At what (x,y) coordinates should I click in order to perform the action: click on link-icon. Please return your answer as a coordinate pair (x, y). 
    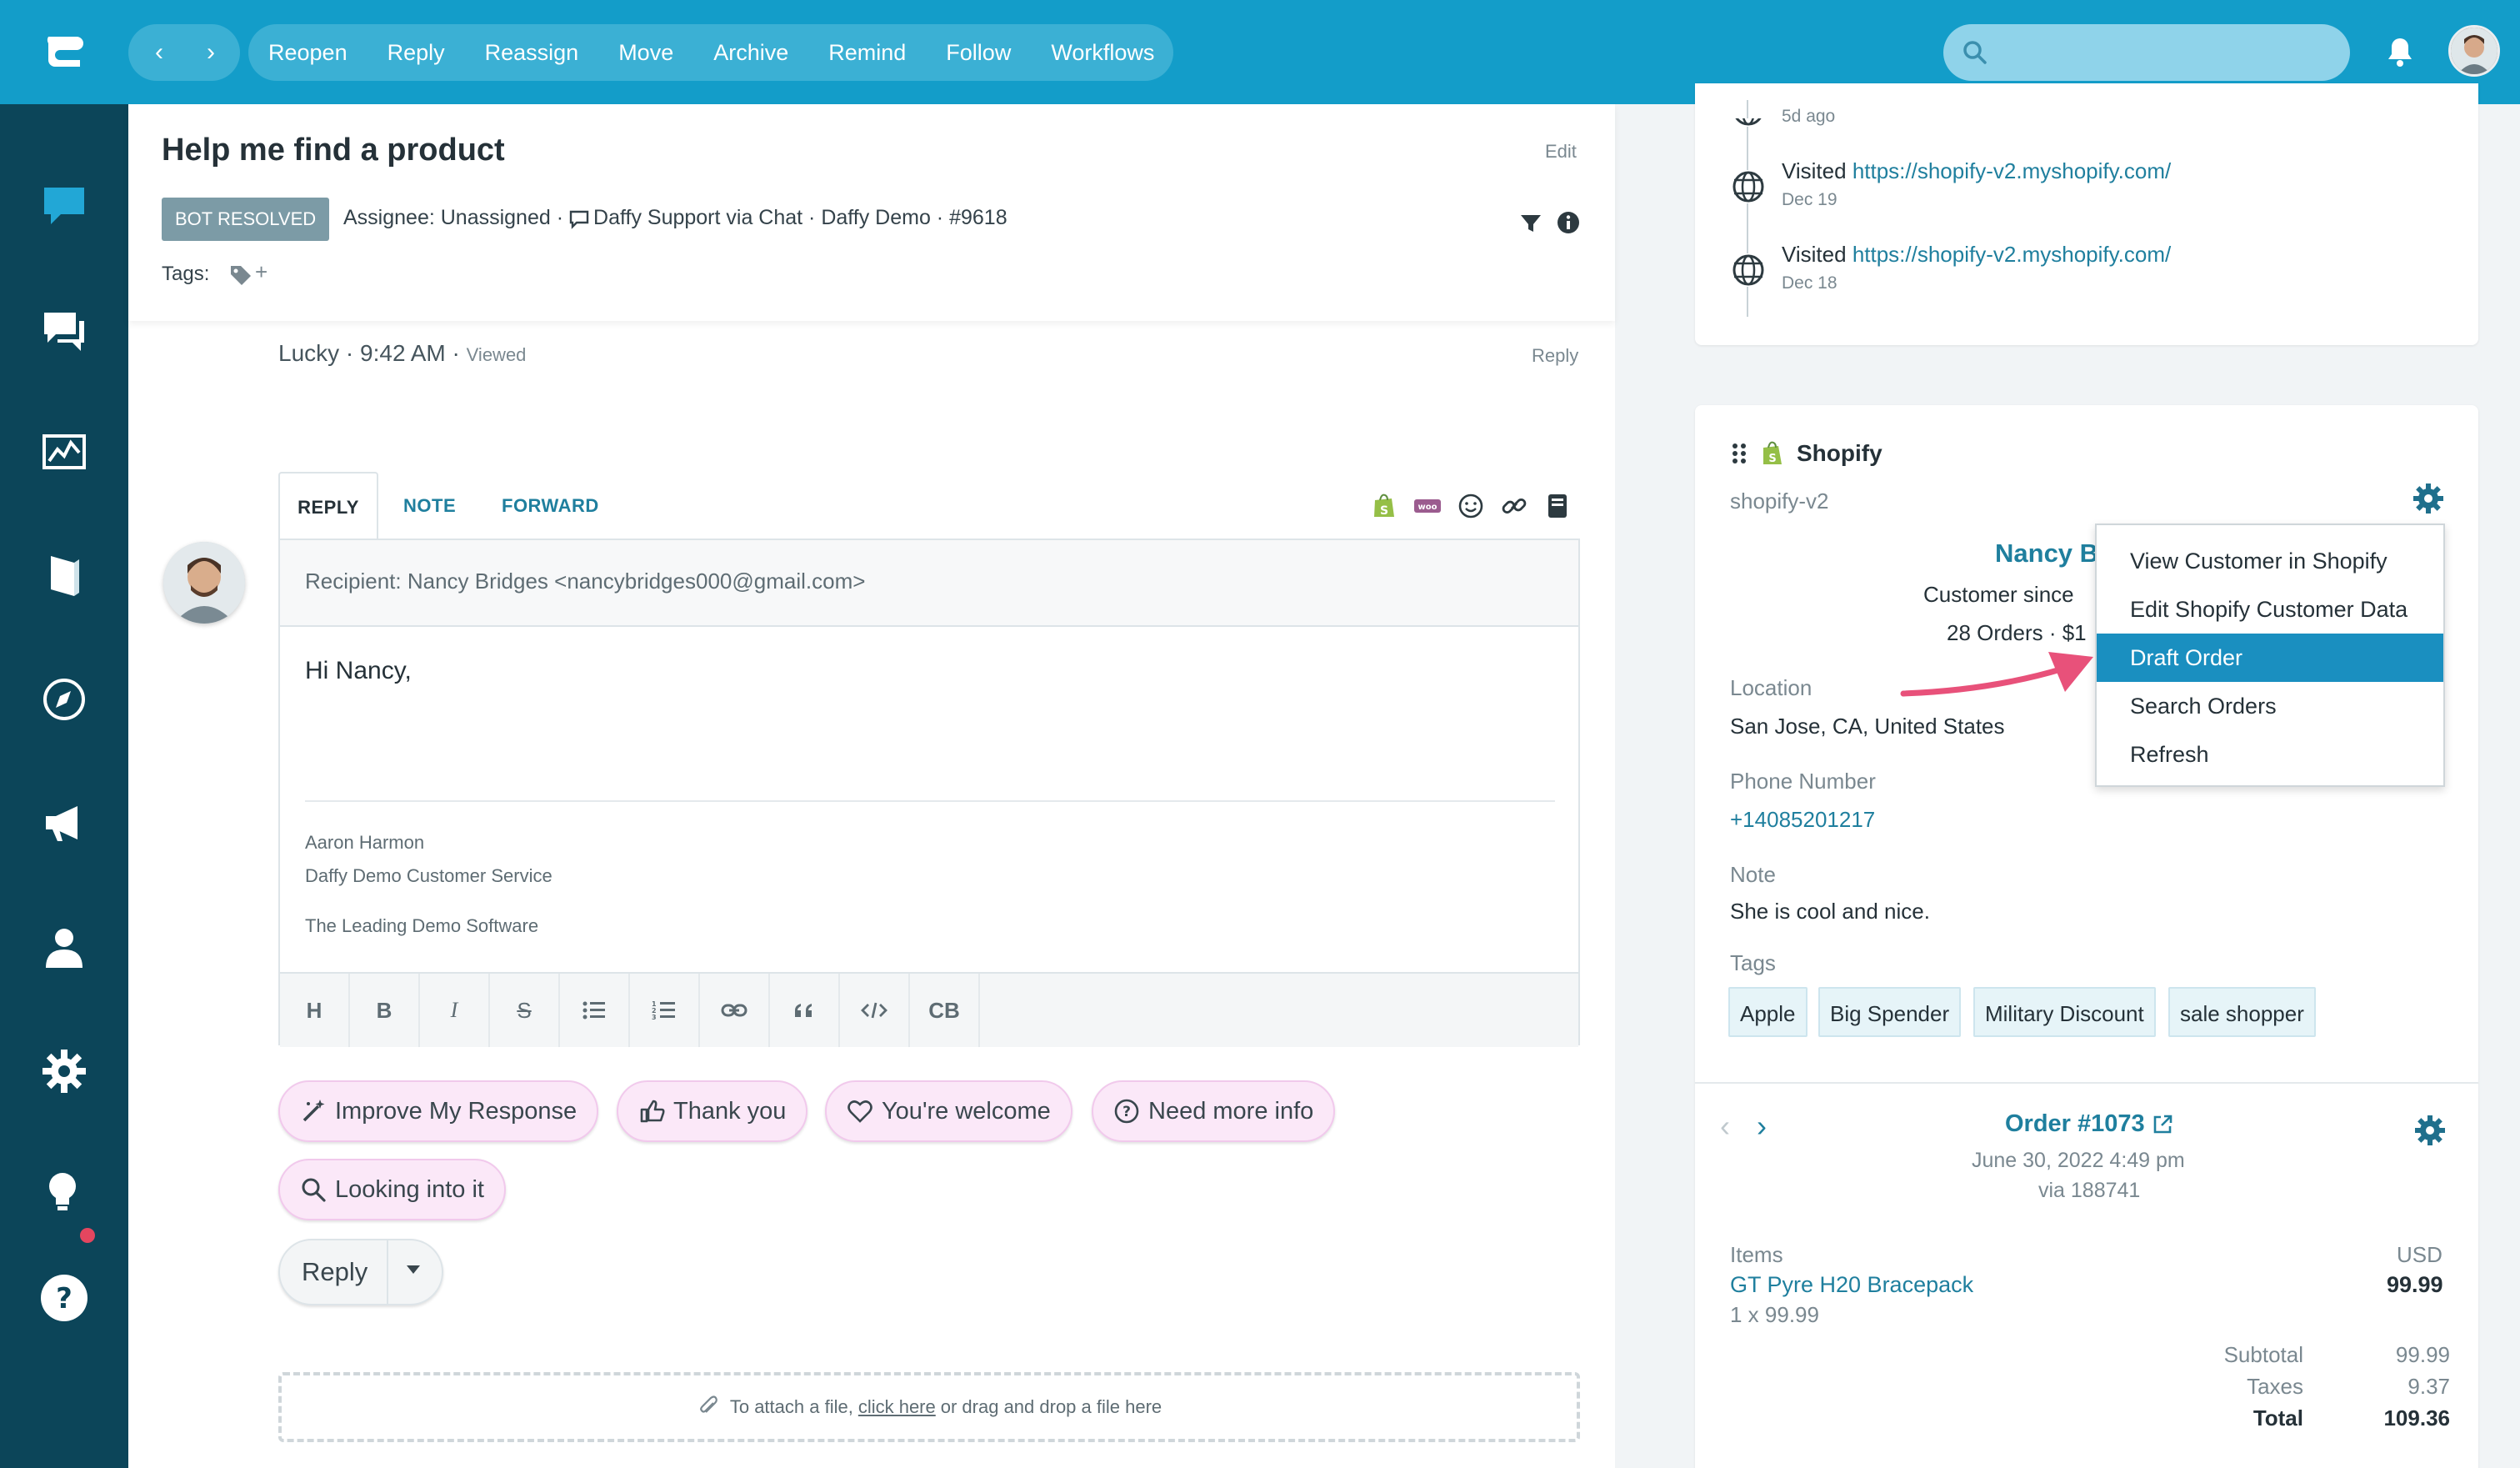
    Looking at the image, I should click on (1514, 506).